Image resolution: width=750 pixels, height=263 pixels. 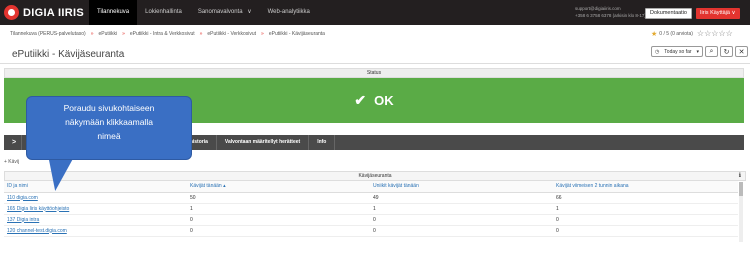 I want to click on caret-down-icon: ▾, so click(x=697, y=51).